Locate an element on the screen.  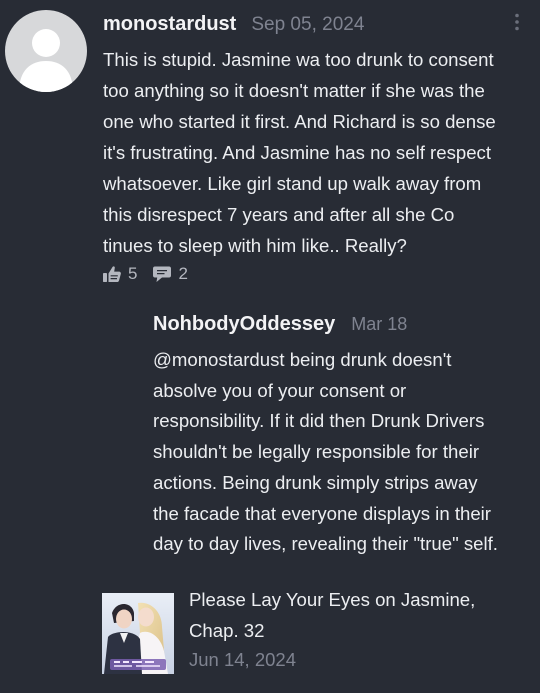
avatar is located at coordinates (46, 51).